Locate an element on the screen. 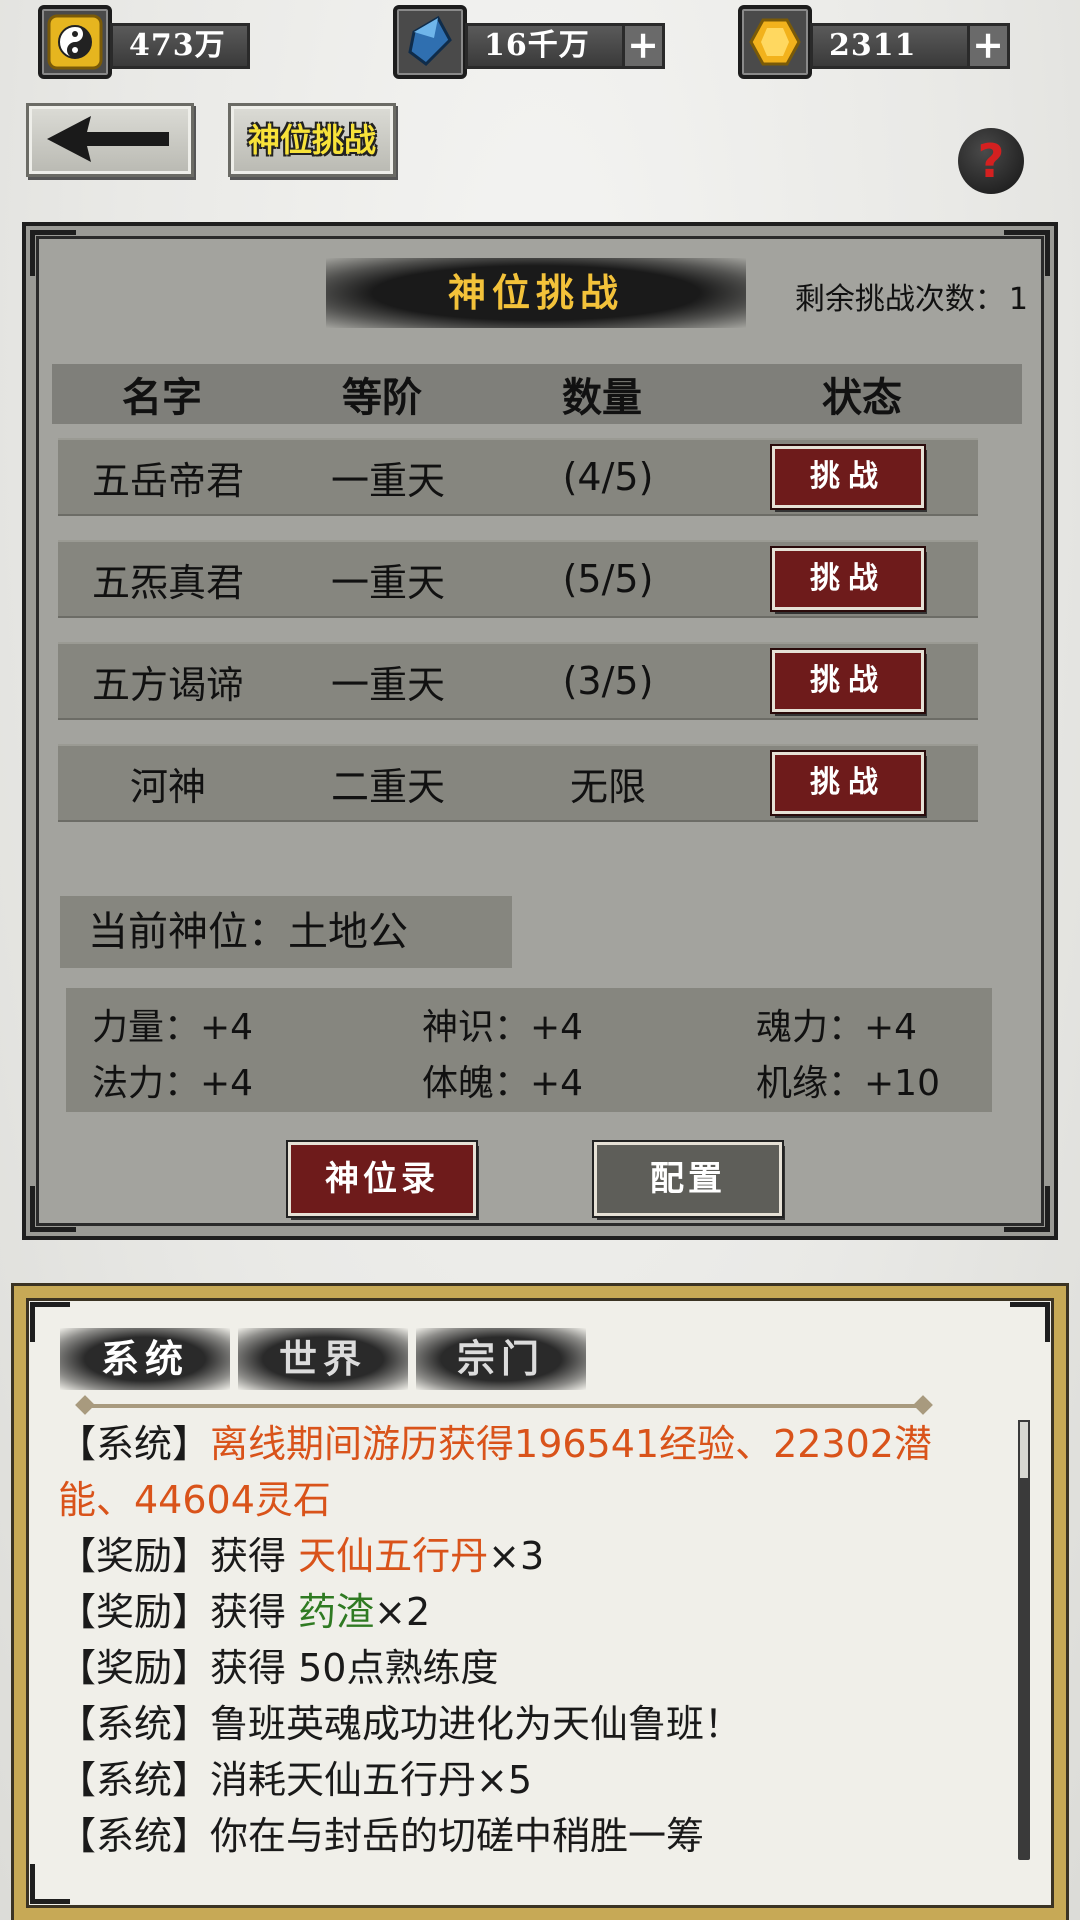 Image resolution: width=1080 pixels, height=1920 pixels. row-name: 五炁真君 is located at coordinates (167, 582).